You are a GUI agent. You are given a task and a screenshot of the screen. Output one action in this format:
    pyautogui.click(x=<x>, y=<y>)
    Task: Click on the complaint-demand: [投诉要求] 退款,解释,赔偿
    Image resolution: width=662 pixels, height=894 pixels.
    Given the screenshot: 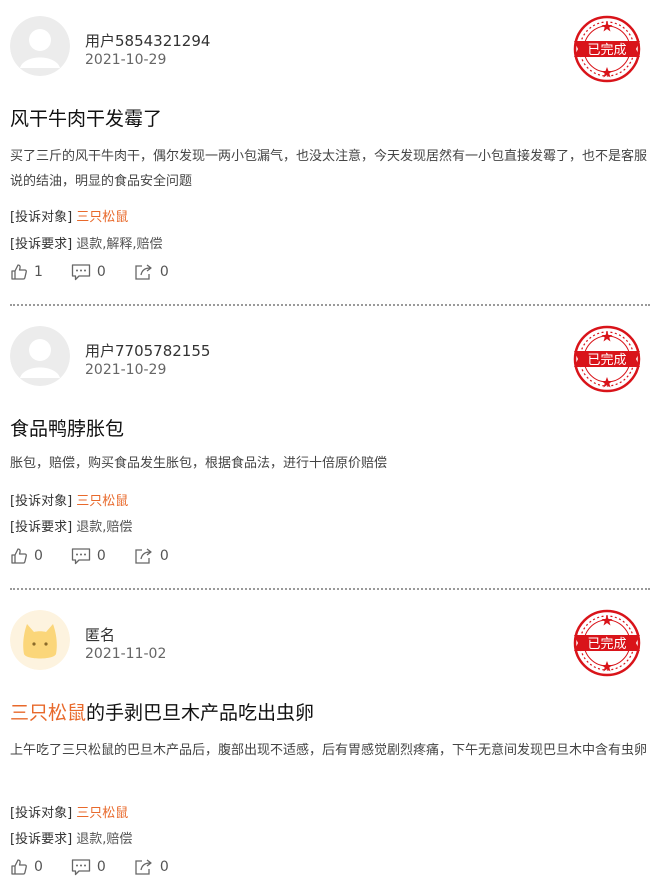 What is the action you would take?
    pyautogui.click(x=86, y=242)
    